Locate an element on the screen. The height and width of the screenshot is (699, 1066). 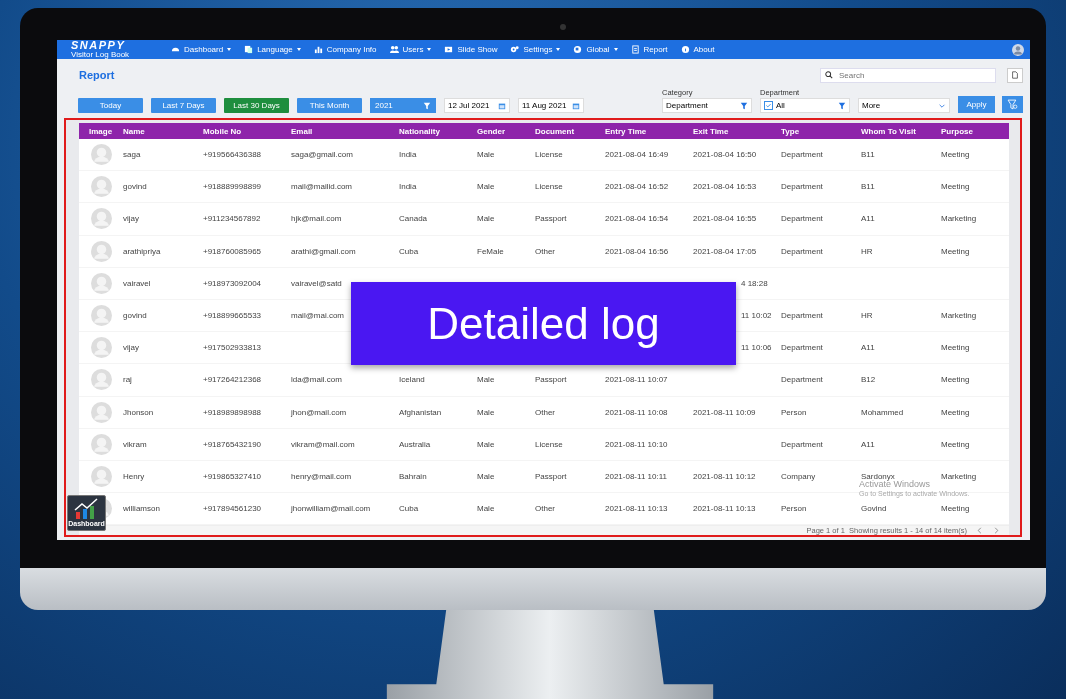
table-cell: 4 18:28 is located at coordinates (754, 283).